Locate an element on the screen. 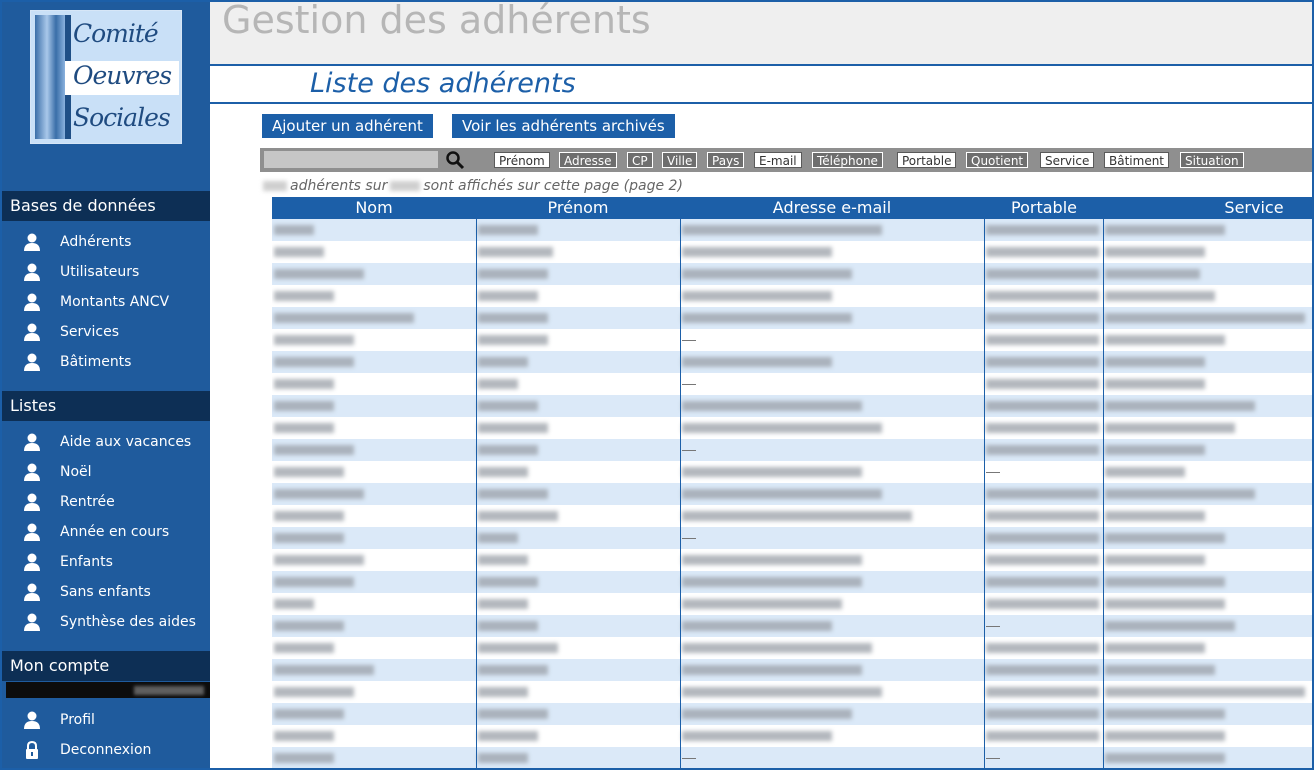 Image resolution: width=1314 pixels, height=770 pixels. section-title-mon-compte: Mon compte is located at coordinates (106, 666).